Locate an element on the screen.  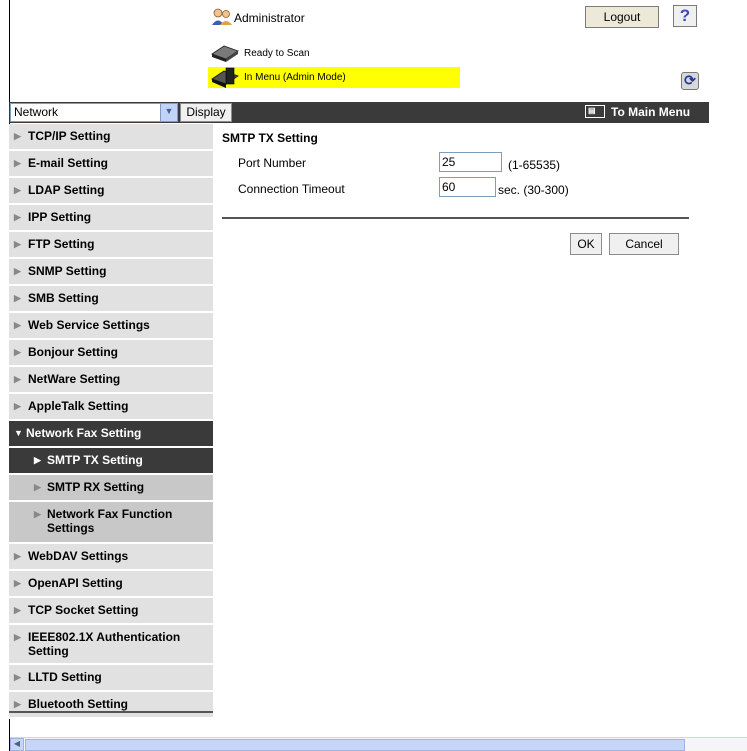
sidebar-item-webdav: ▶ WebDAV Settings is located at coordinates (111, 557).